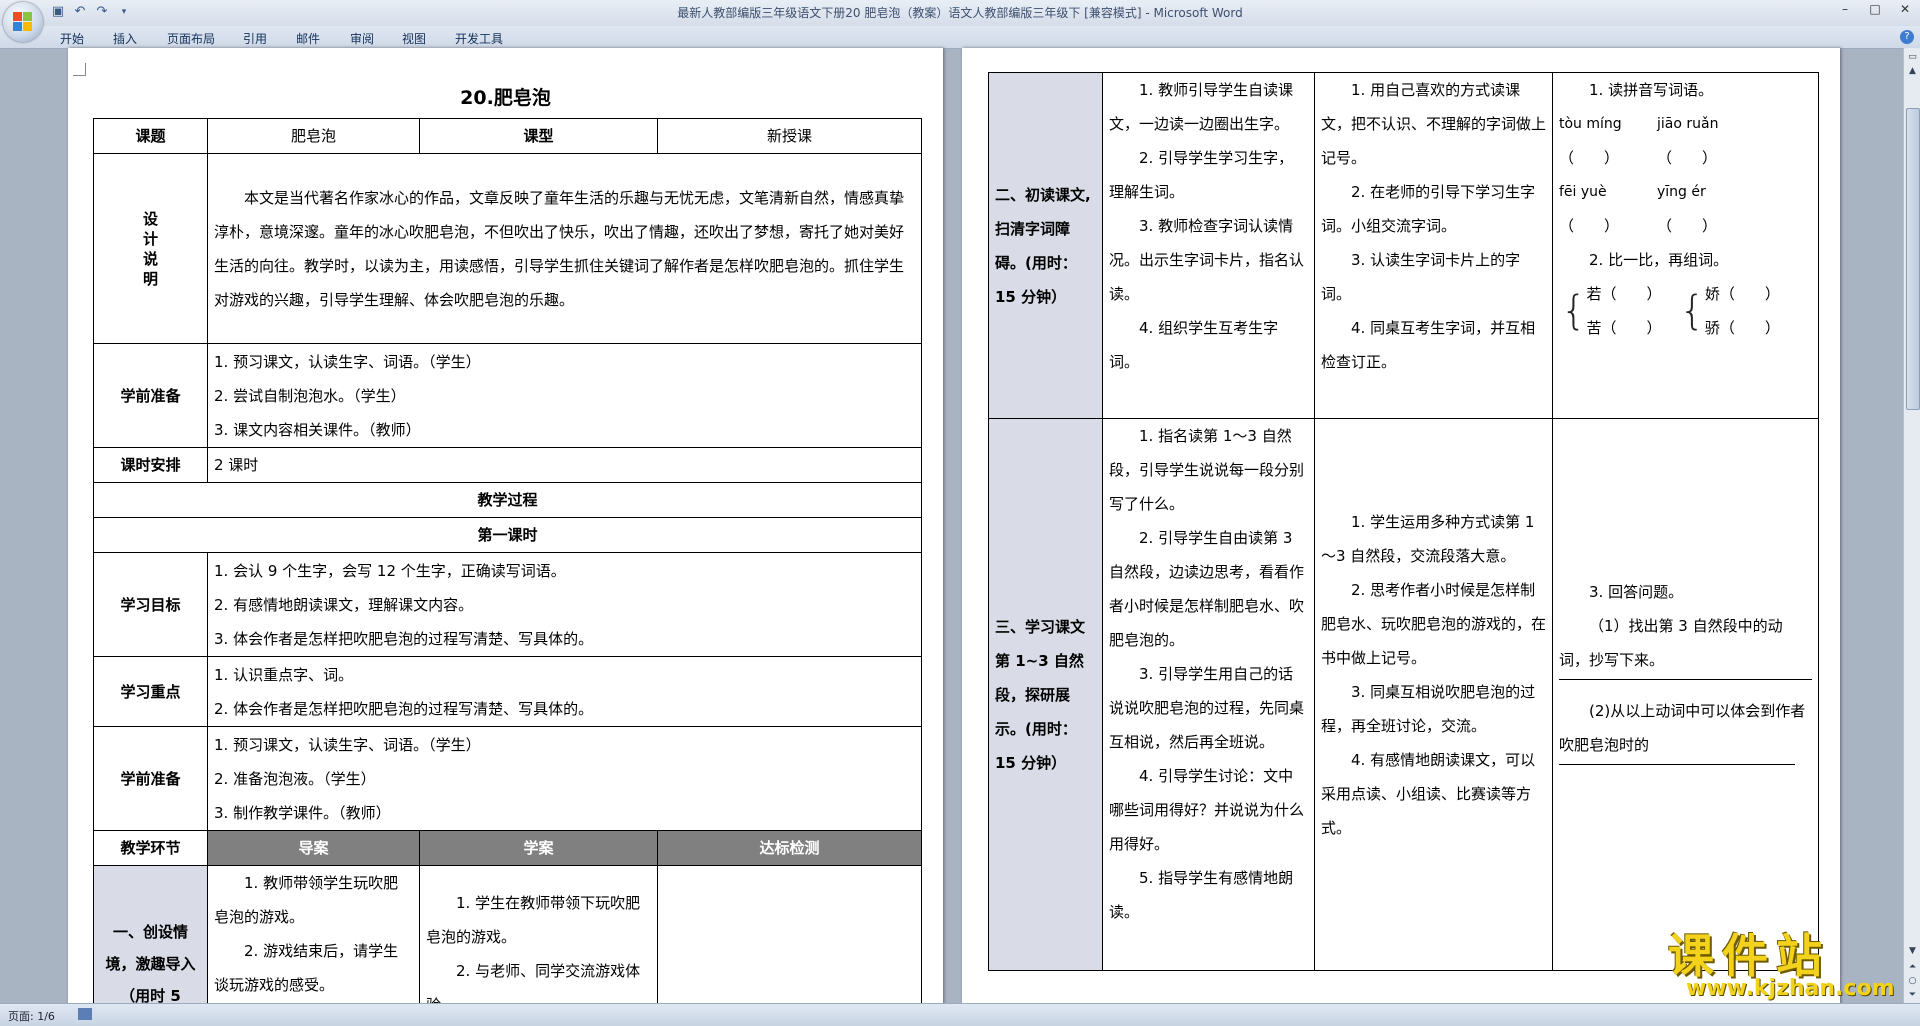 The image size is (1920, 1026). Describe the element at coordinates (1905, 10) in the screenshot. I see `close-icon: ✕` at that location.